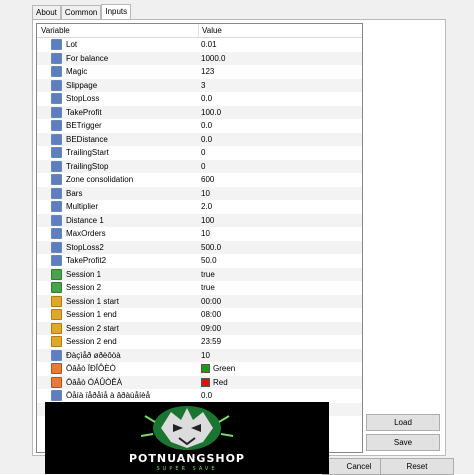  What do you see at coordinates (199, 342) in the screenshot?
I see `table-row: Session 2 end 23:59` at bounding box center [199, 342].